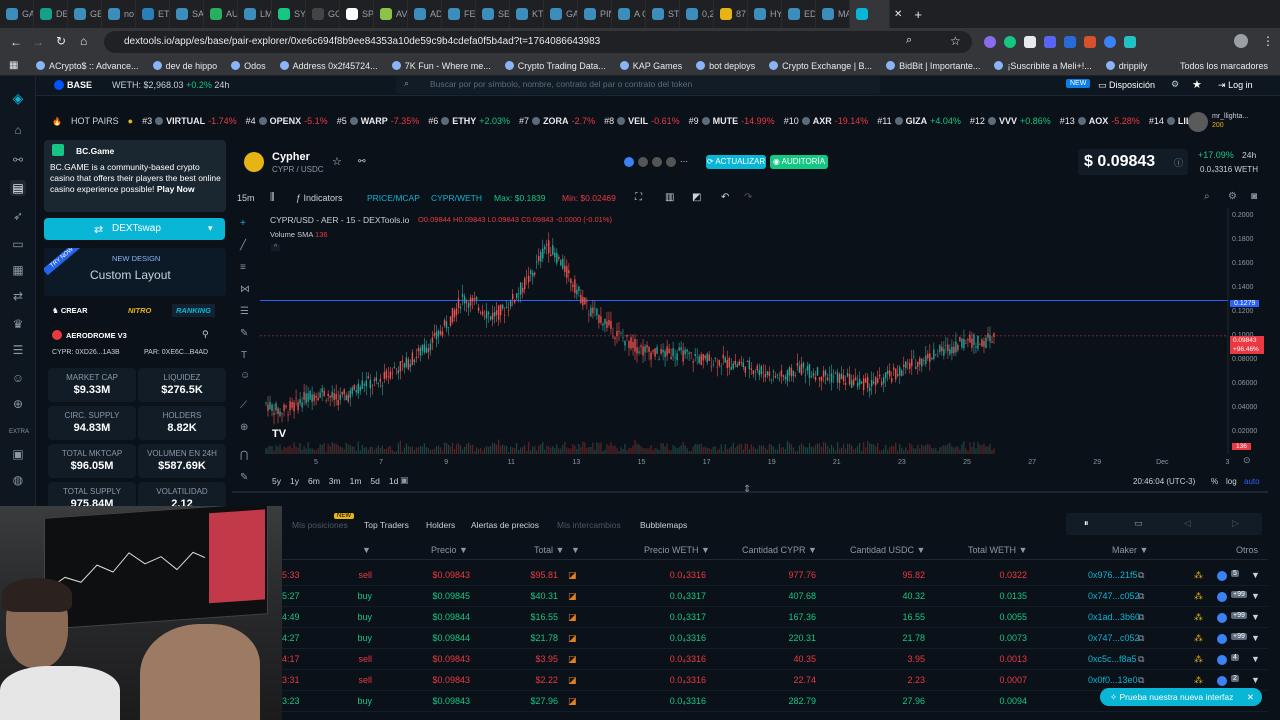 This screenshot has width=1280, height=720. I want to click on pattern-icon: ⋈, so click(245, 289).